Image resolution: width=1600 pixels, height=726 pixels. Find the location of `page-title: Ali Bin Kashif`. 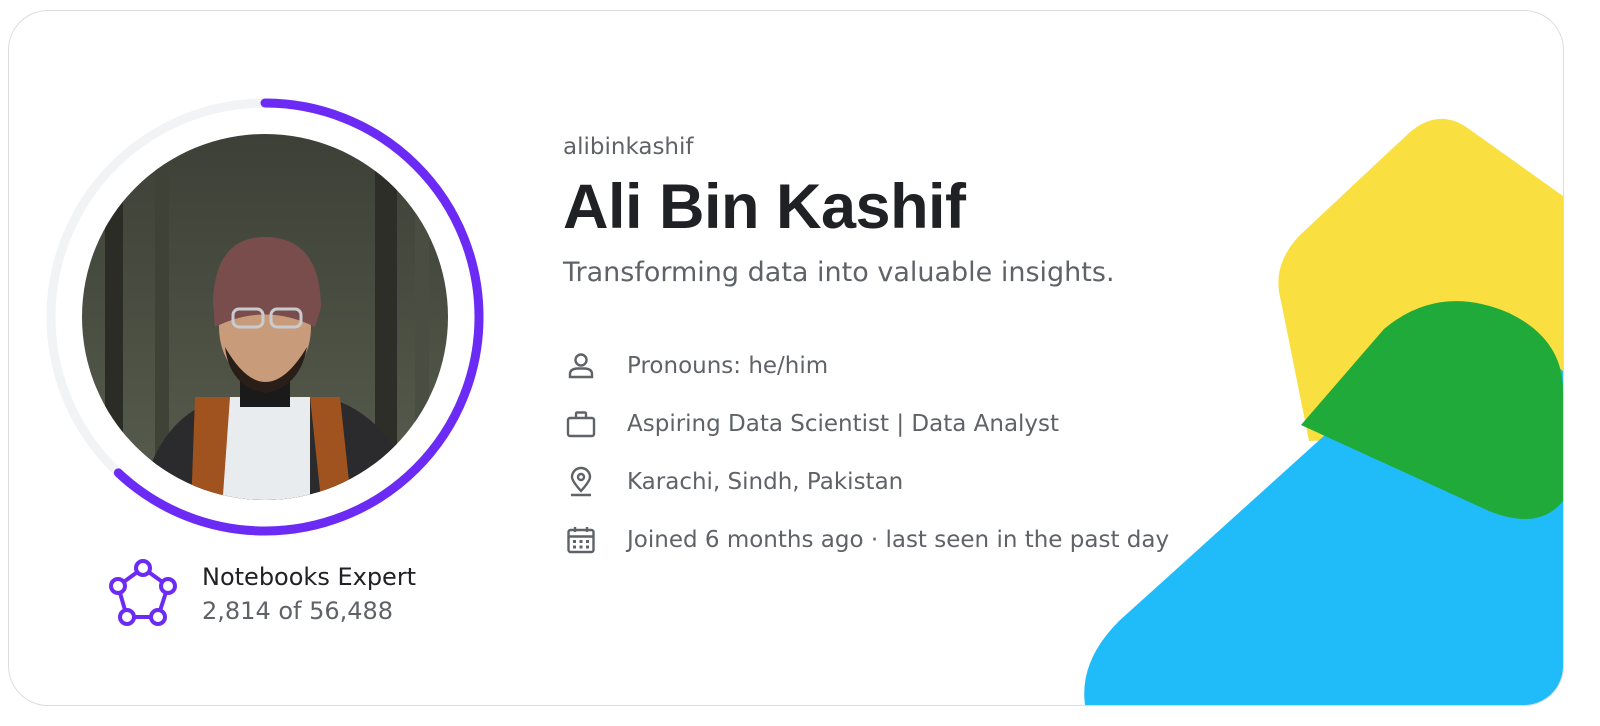

page-title: Ali Bin Kashif is located at coordinates (764, 207).